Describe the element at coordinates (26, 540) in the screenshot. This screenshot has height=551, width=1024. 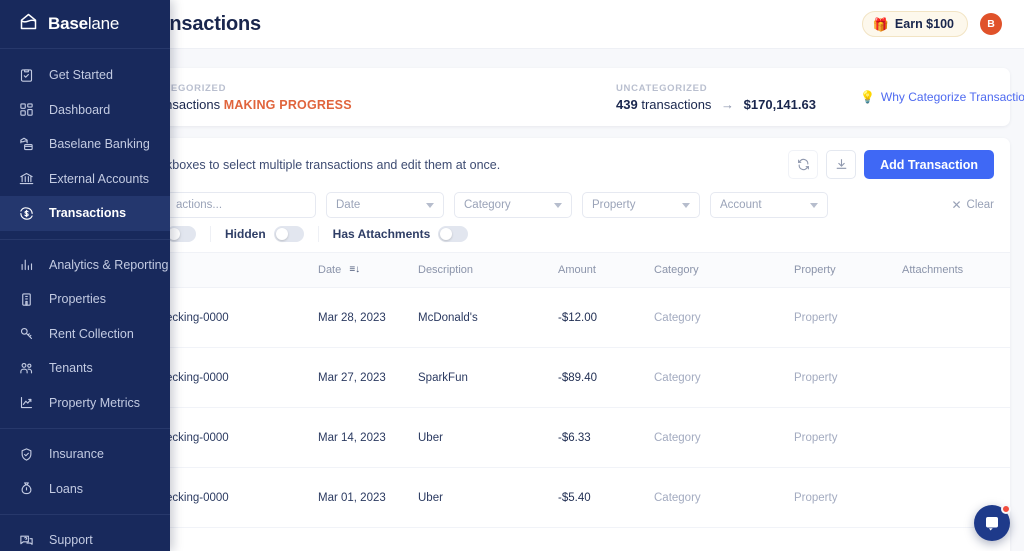
I see `chat-help-icon` at that location.